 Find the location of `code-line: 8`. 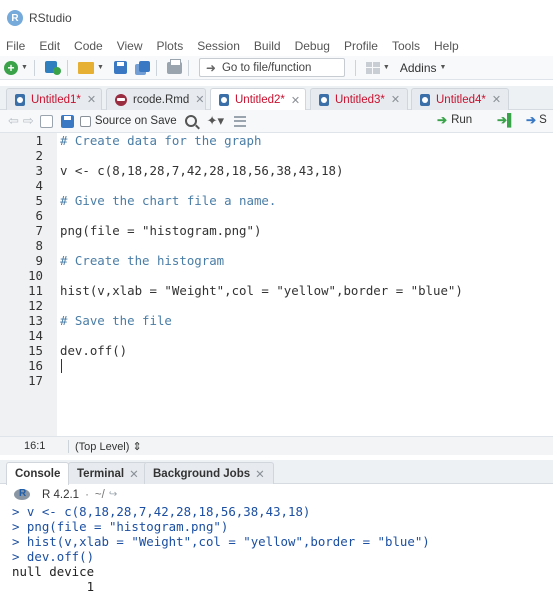

code-line: 8 is located at coordinates (276, 245).